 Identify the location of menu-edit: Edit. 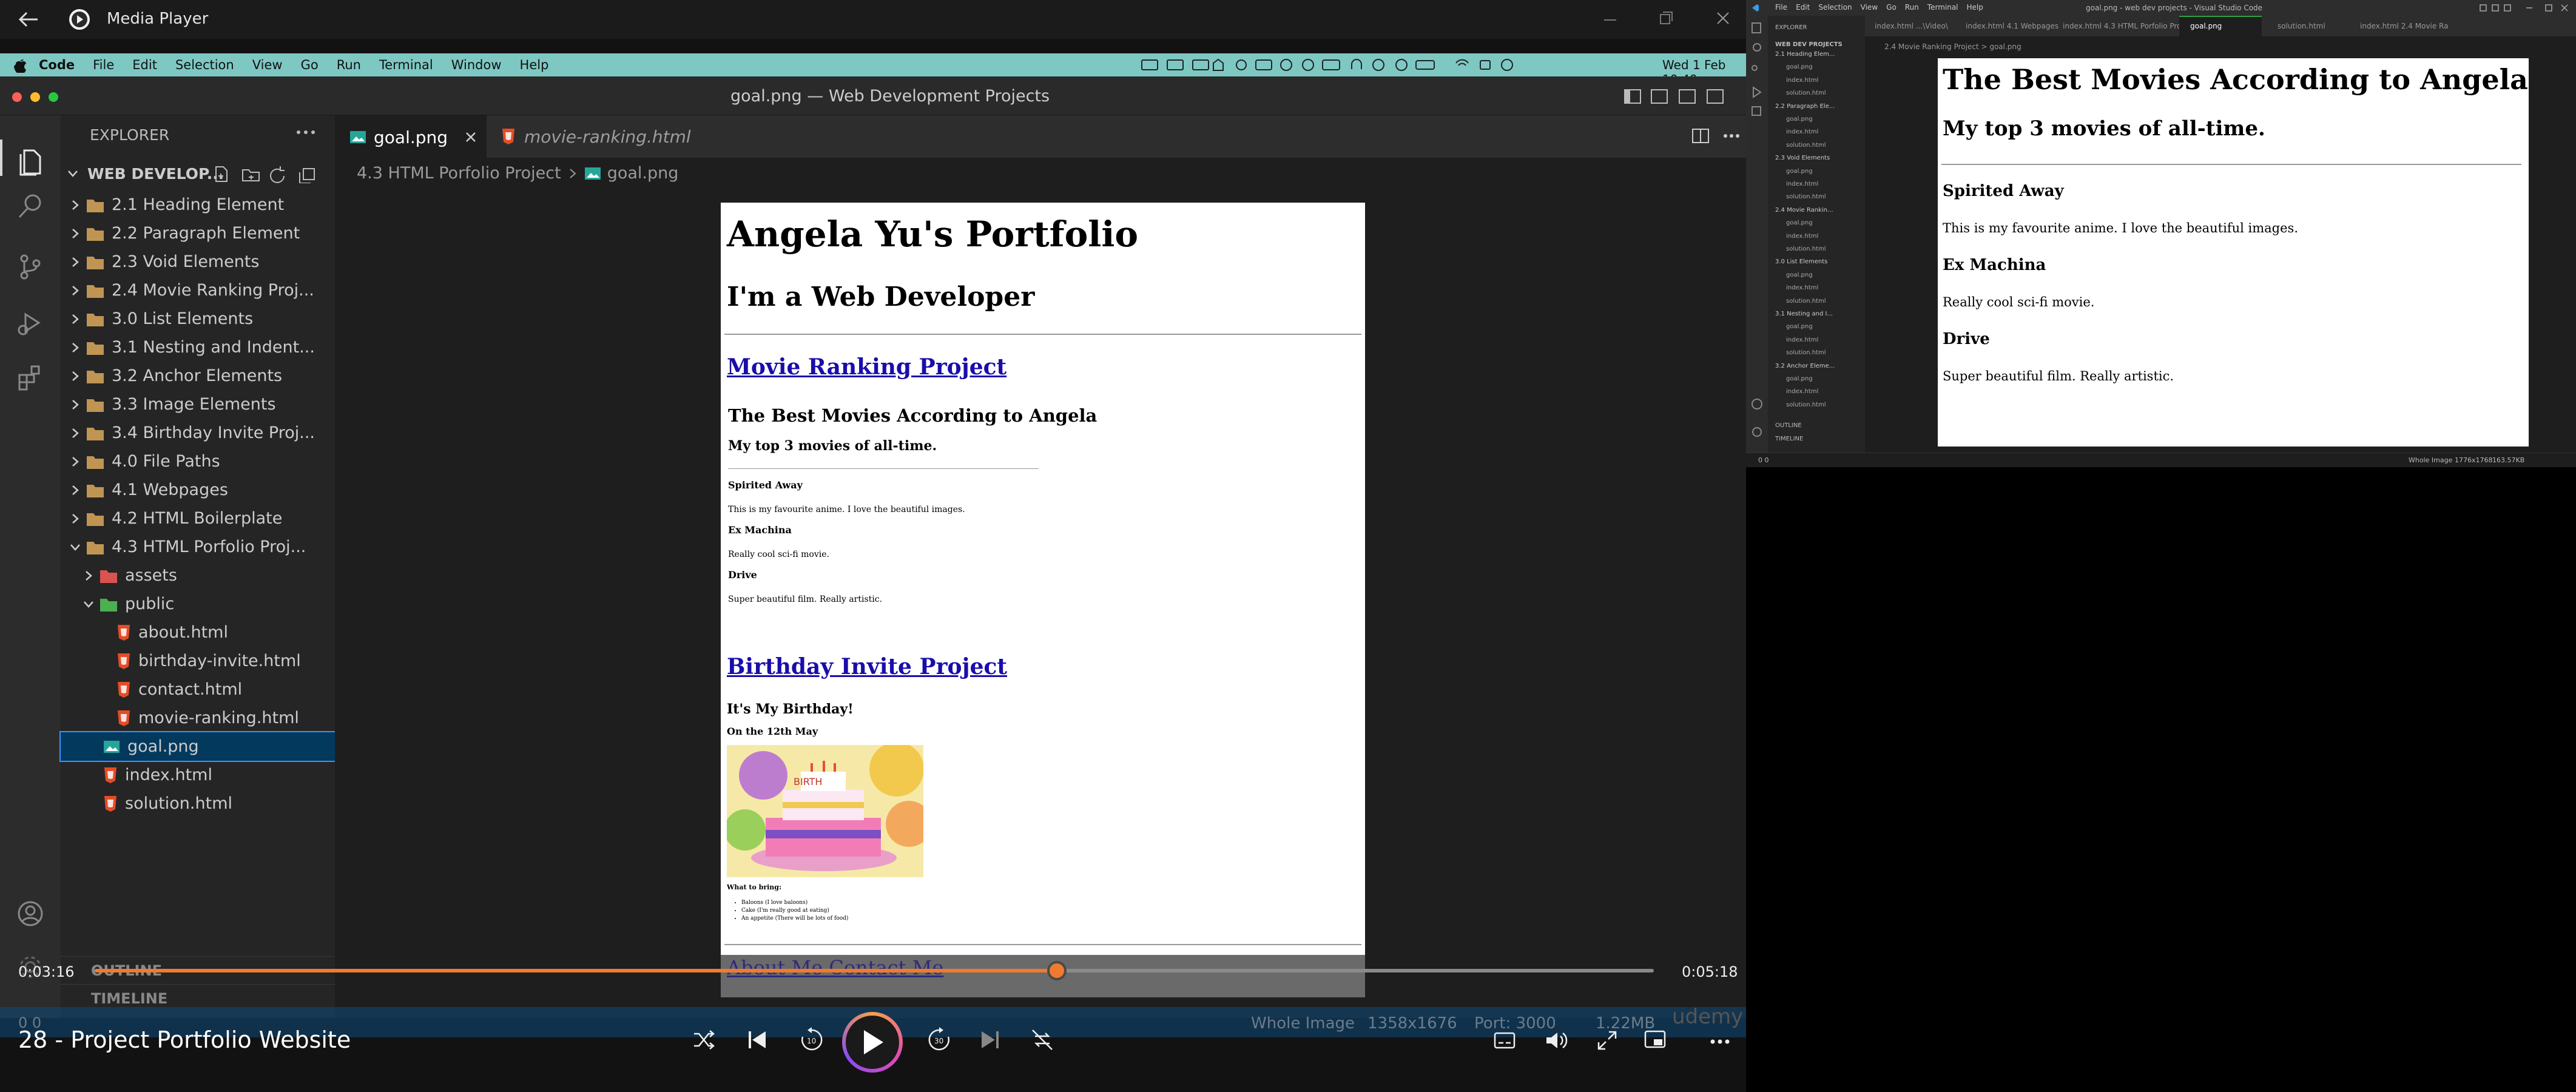
(144, 65).